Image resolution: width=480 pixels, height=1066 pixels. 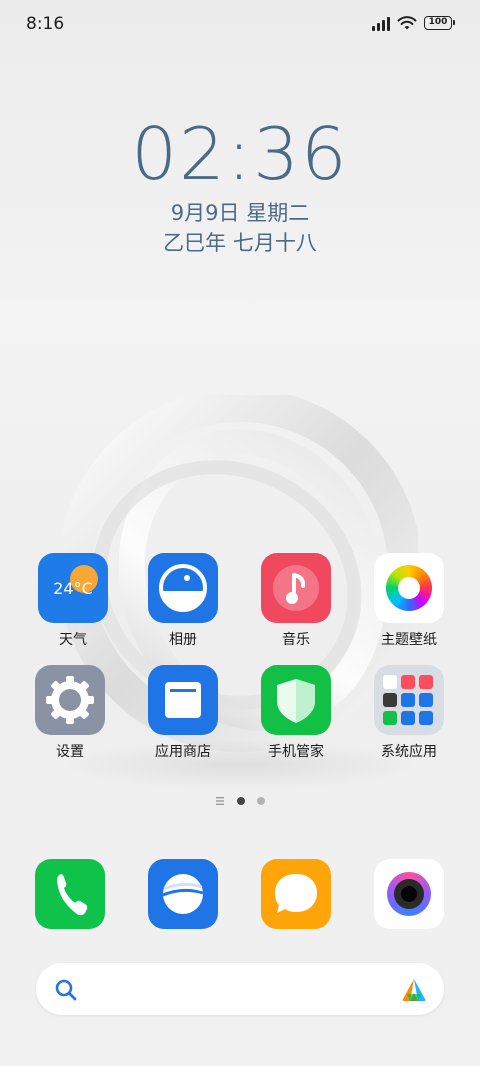 I want to click on weather-icon: 24°C, so click(x=73, y=588).